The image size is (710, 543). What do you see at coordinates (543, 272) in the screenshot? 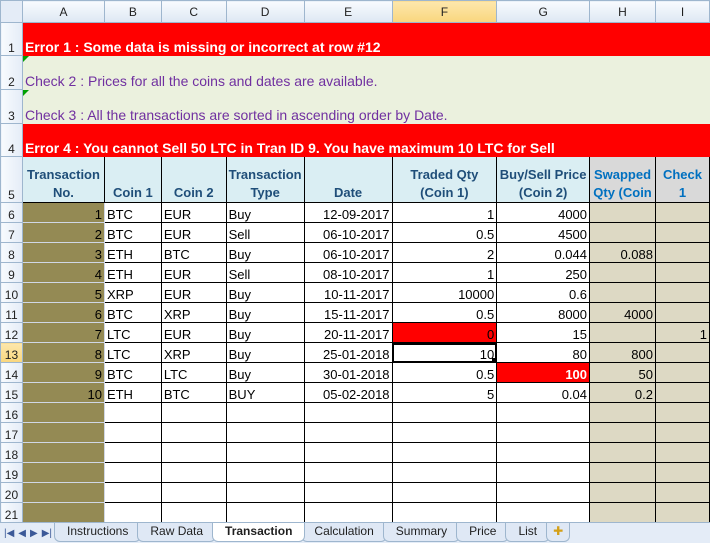
I see `cell-price: 250` at bounding box center [543, 272].